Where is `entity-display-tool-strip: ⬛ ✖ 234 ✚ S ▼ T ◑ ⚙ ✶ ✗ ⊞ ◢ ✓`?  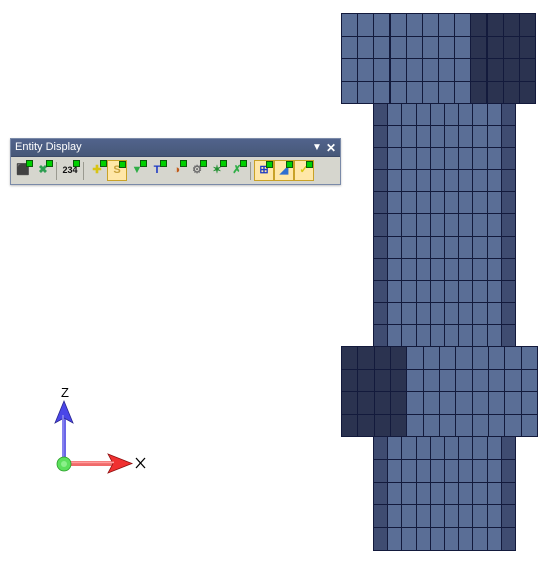
entity-display-tool-strip: ⬛ ✖ 234 ✚ S ▼ T ◑ ⚙ ✶ ✗ ⊞ ◢ ✓ is located at coordinates (175, 170).